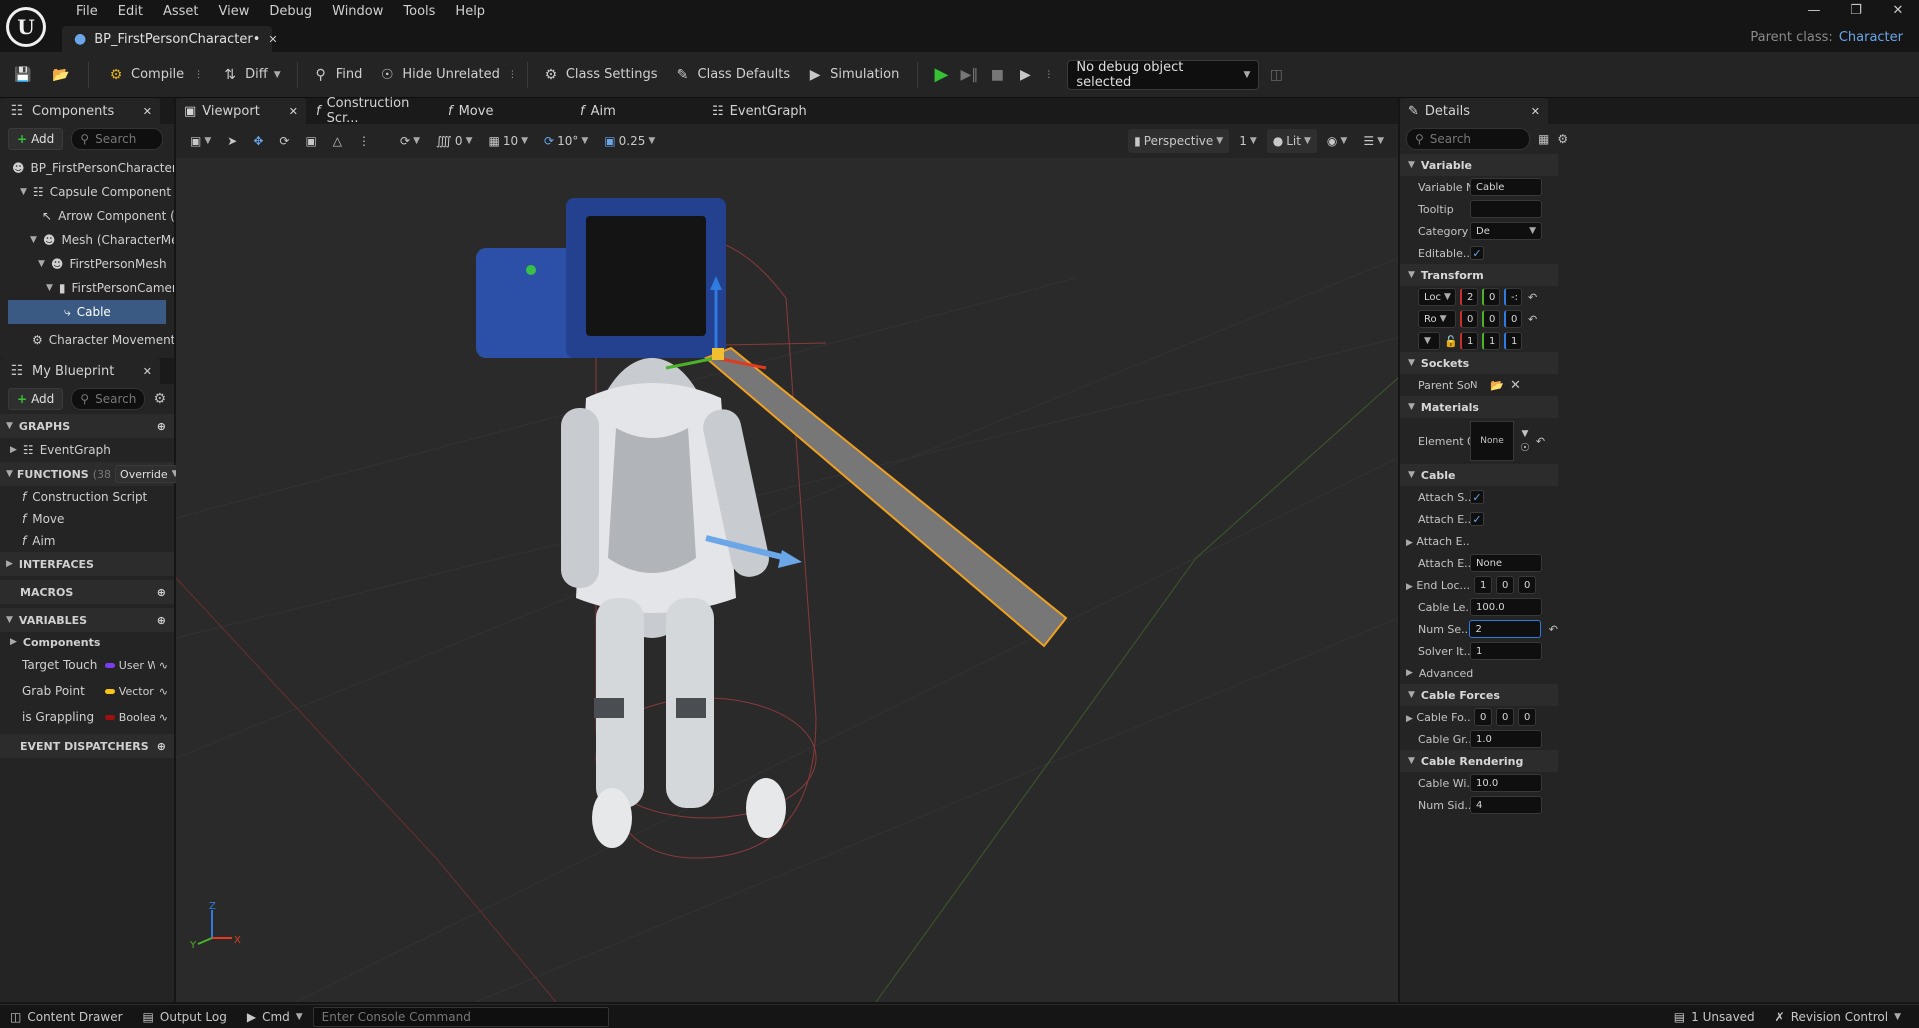 Image resolution: width=1919 pixels, height=1028 pixels. What do you see at coordinates (1506, 783) in the screenshot?
I see `cable-width-field: 10.0` at bounding box center [1506, 783].